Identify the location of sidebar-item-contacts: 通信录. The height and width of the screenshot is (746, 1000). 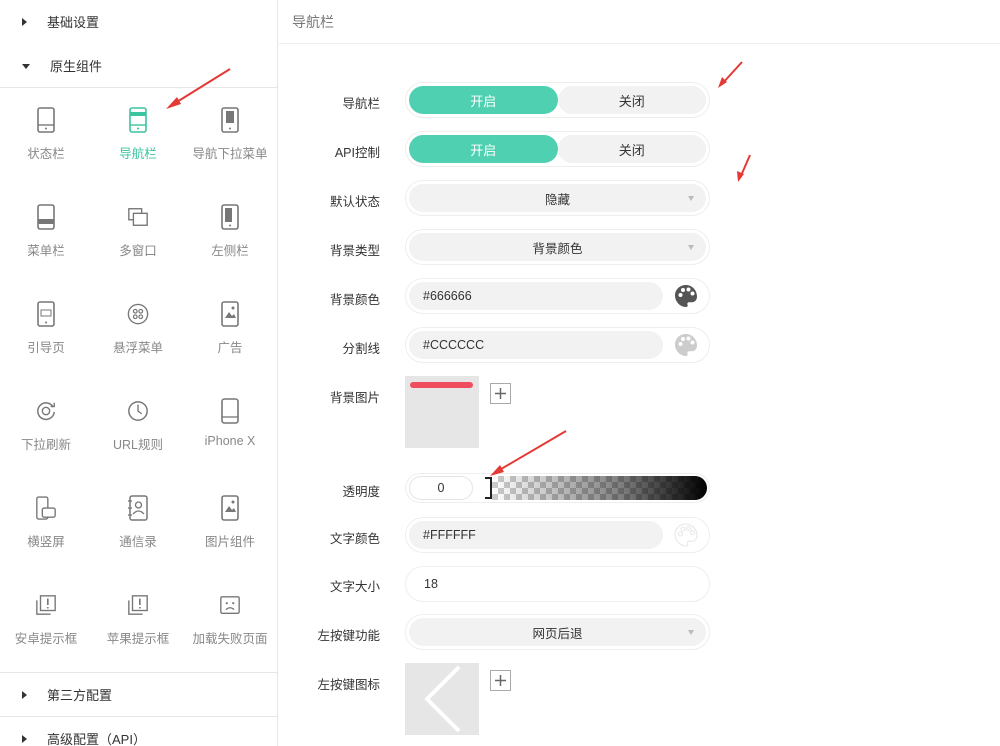
(138, 524).